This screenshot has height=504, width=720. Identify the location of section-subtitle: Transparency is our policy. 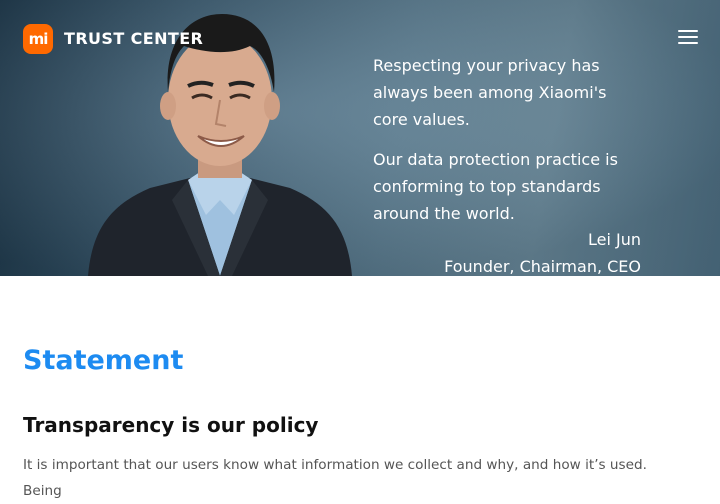
(171, 425).